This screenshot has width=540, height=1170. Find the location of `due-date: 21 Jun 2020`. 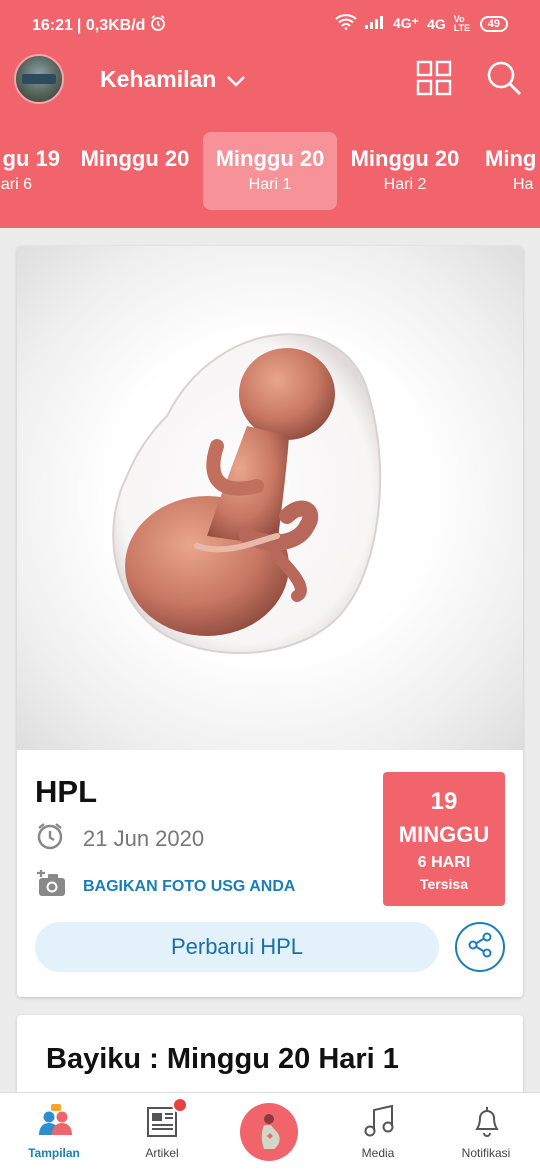

due-date: 21 Jun 2020 is located at coordinates (144, 838).